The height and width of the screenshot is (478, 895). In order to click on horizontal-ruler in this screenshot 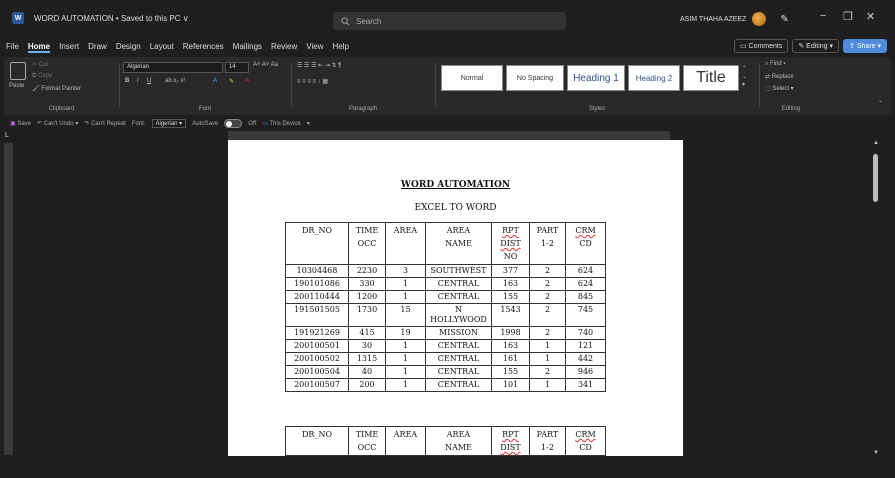, I will do `click(449, 135)`.